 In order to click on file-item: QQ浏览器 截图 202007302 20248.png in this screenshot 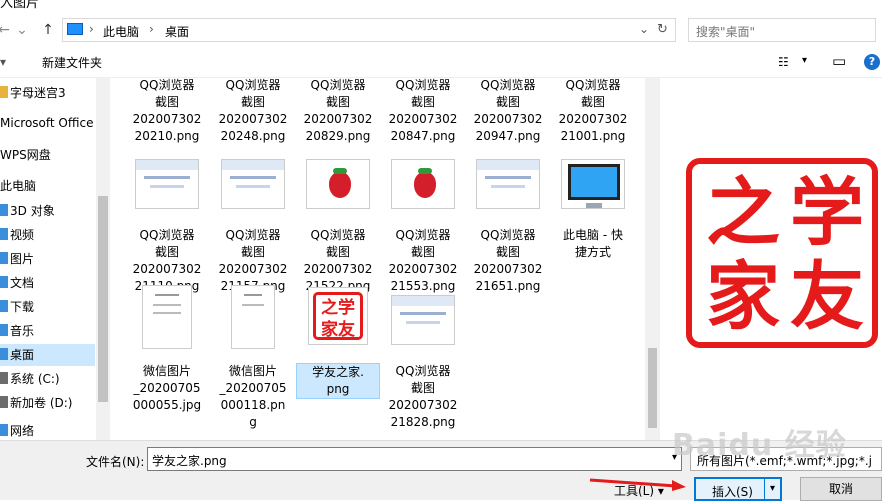, I will do `click(253, 111)`.